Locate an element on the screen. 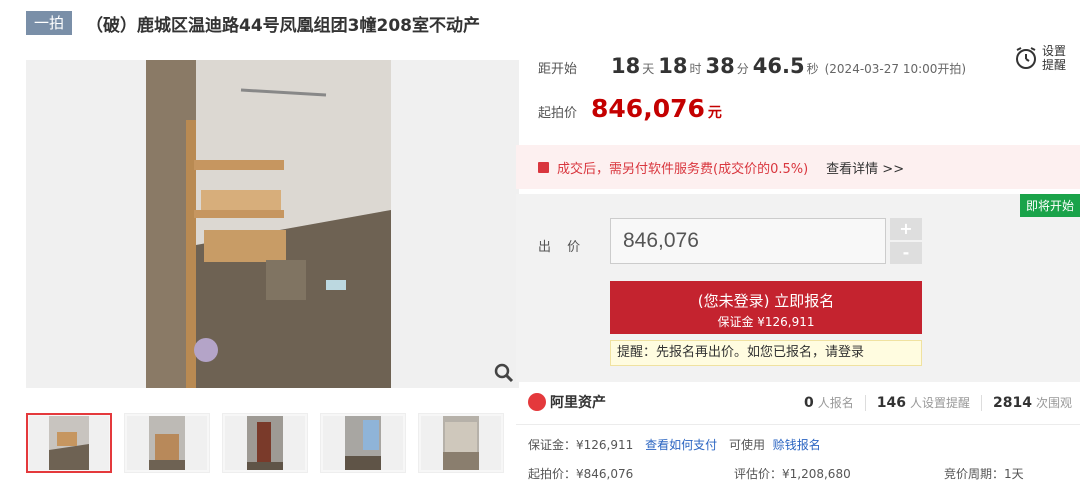 This screenshot has height=491, width=1080. view-details-link: 查看详情 >> is located at coordinates (865, 167).